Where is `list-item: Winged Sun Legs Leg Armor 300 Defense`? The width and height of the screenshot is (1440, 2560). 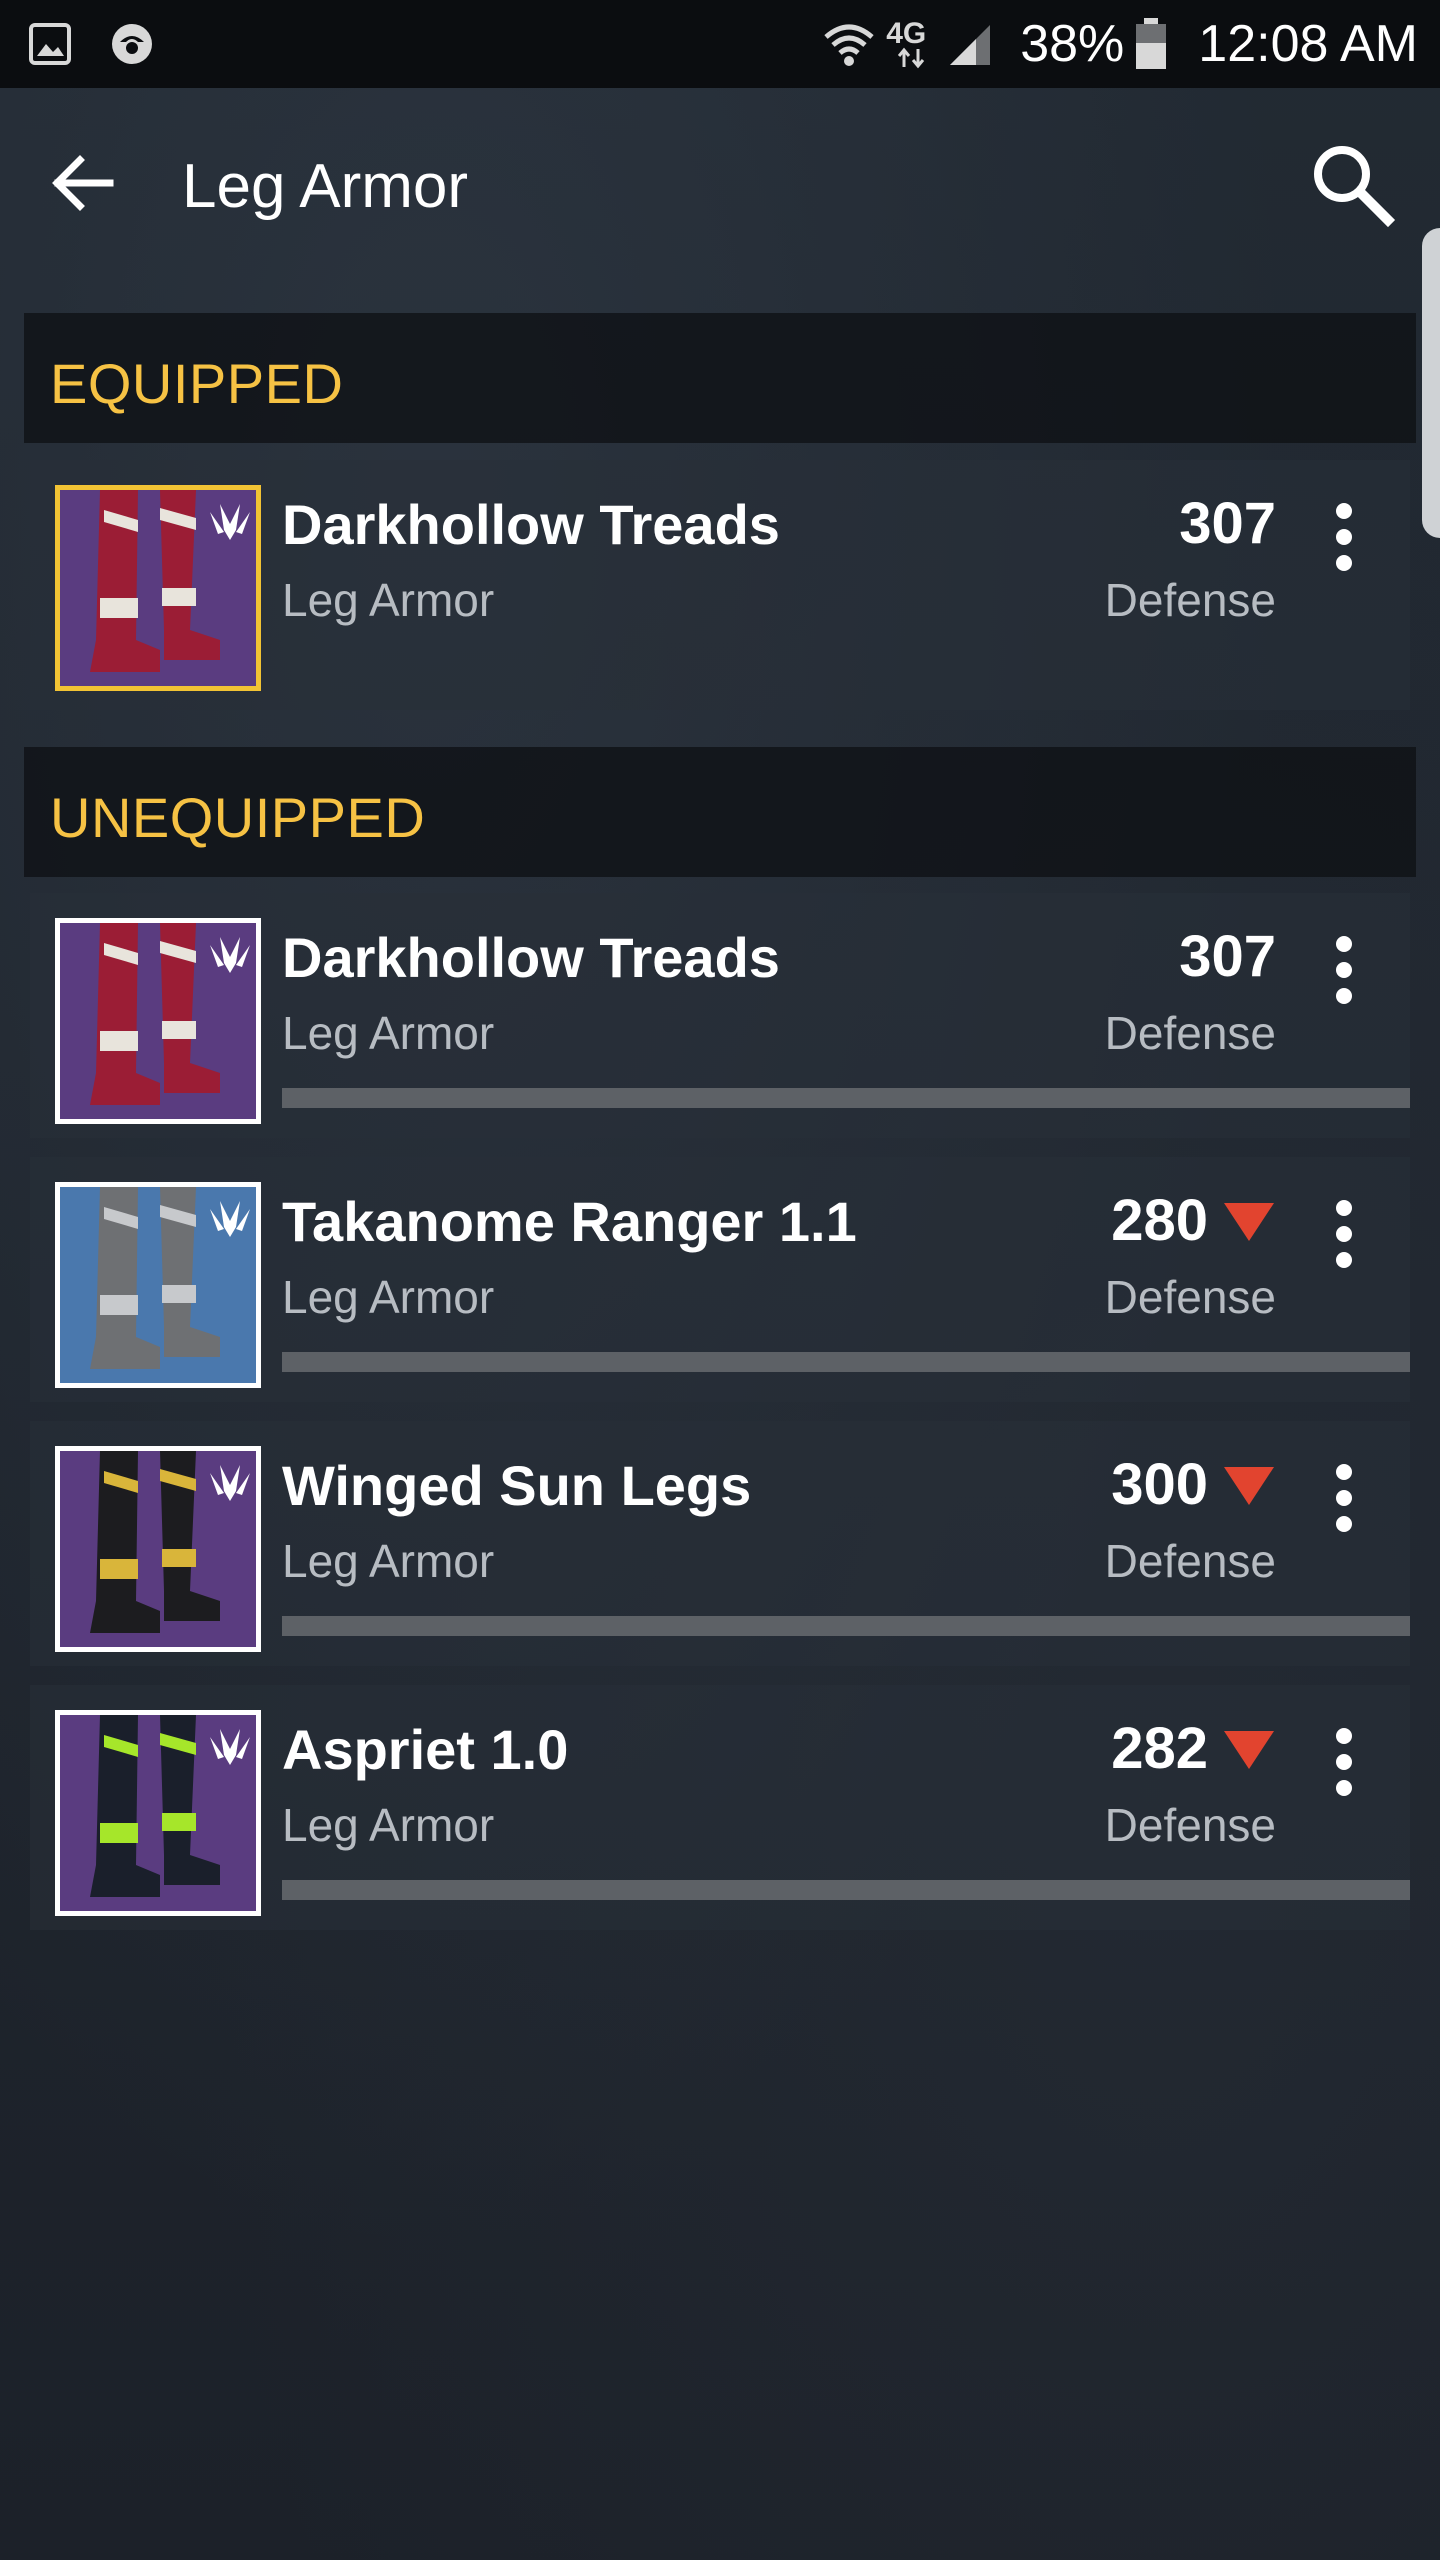 list-item: Winged Sun Legs Leg Armor 300 Defense is located at coordinates (720, 1543).